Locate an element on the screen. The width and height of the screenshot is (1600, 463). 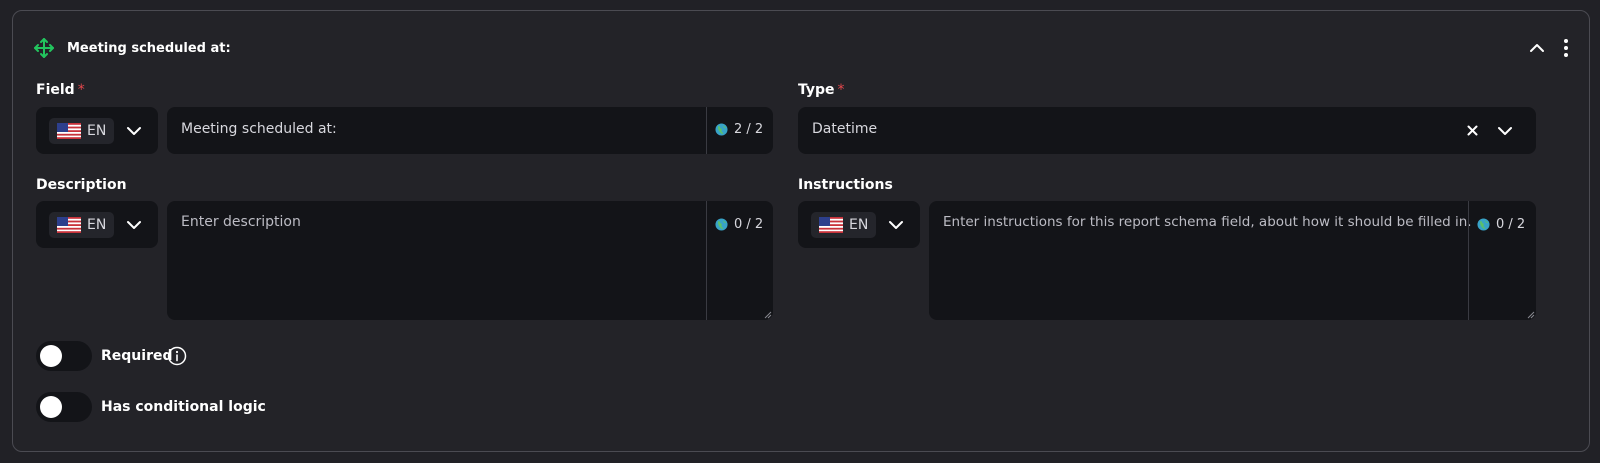
instructions-label: Instructions is located at coordinates (845, 185).